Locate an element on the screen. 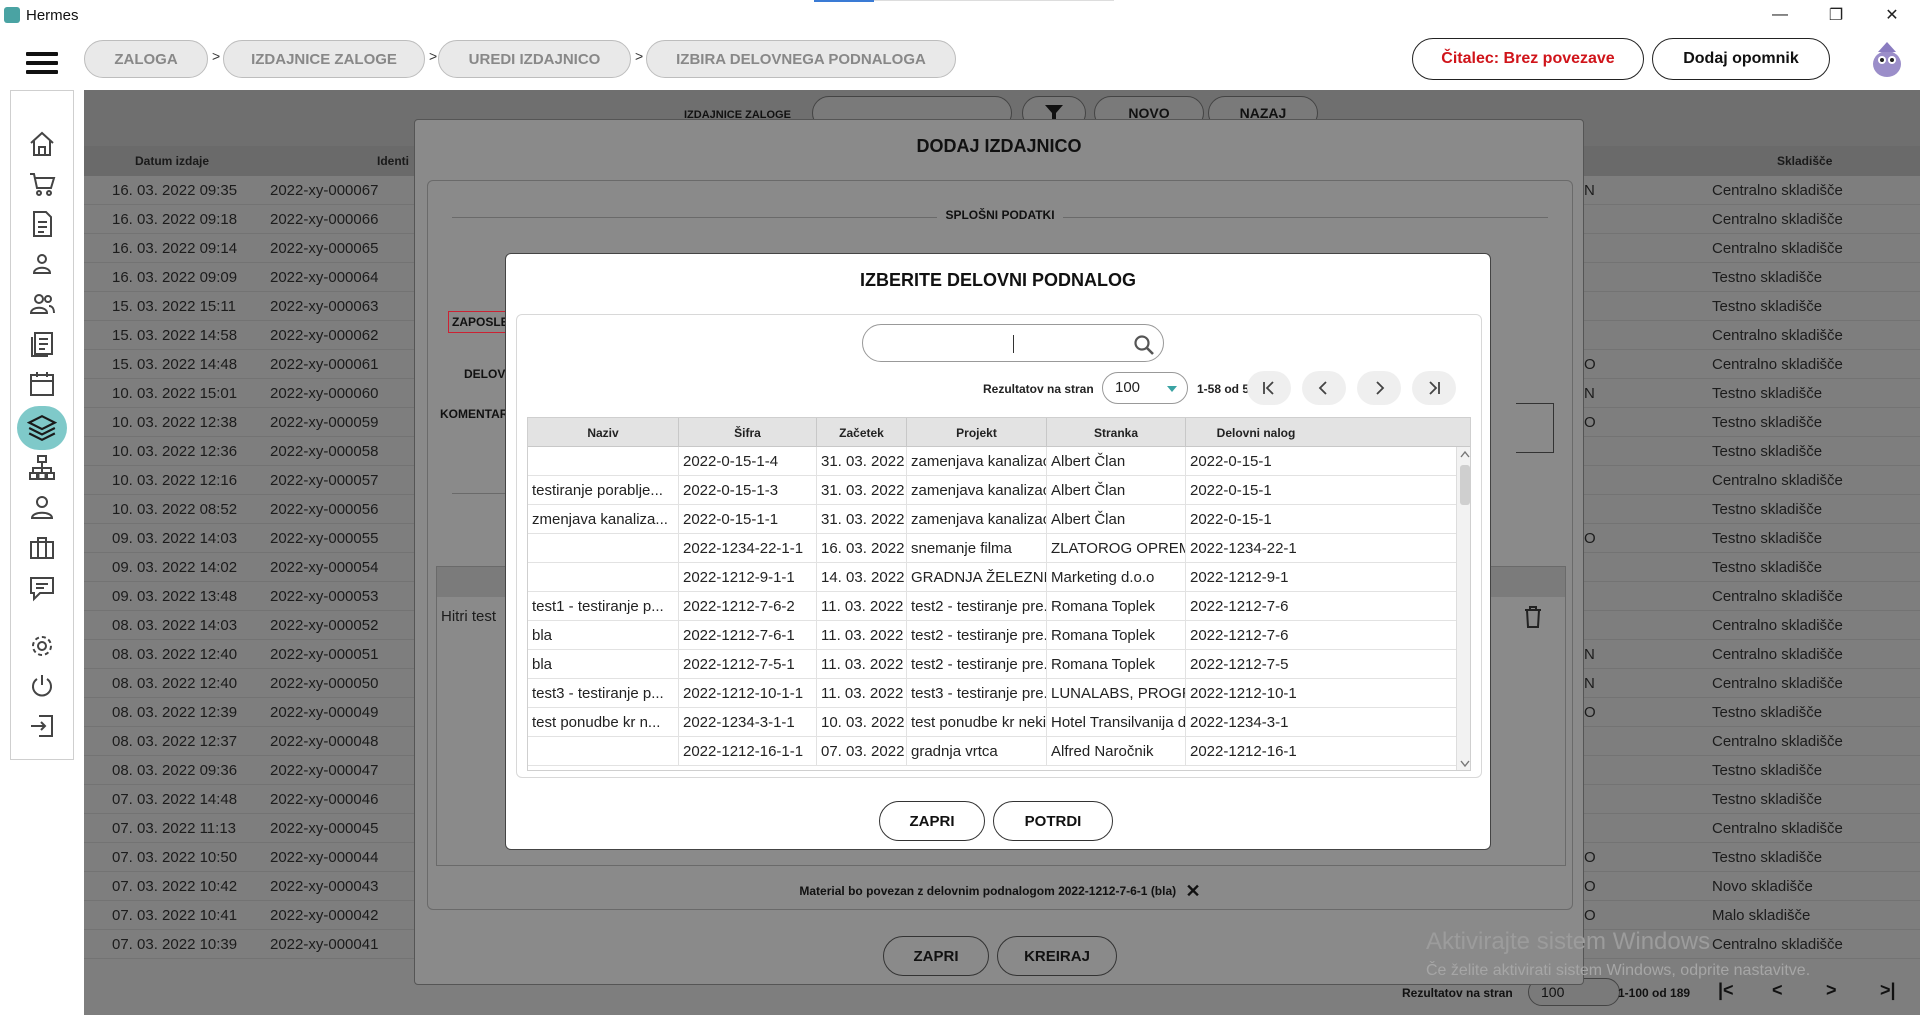 This screenshot has height=1025, width=1920. first-page-icon is located at coordinates (1268, 388).